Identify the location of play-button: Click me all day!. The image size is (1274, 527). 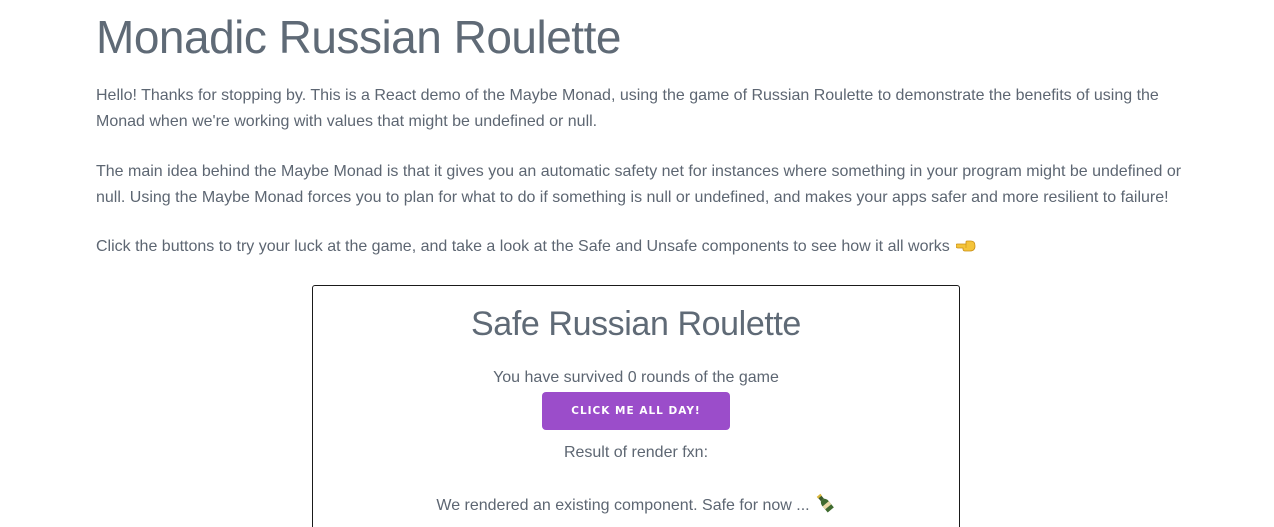
(636, 411).